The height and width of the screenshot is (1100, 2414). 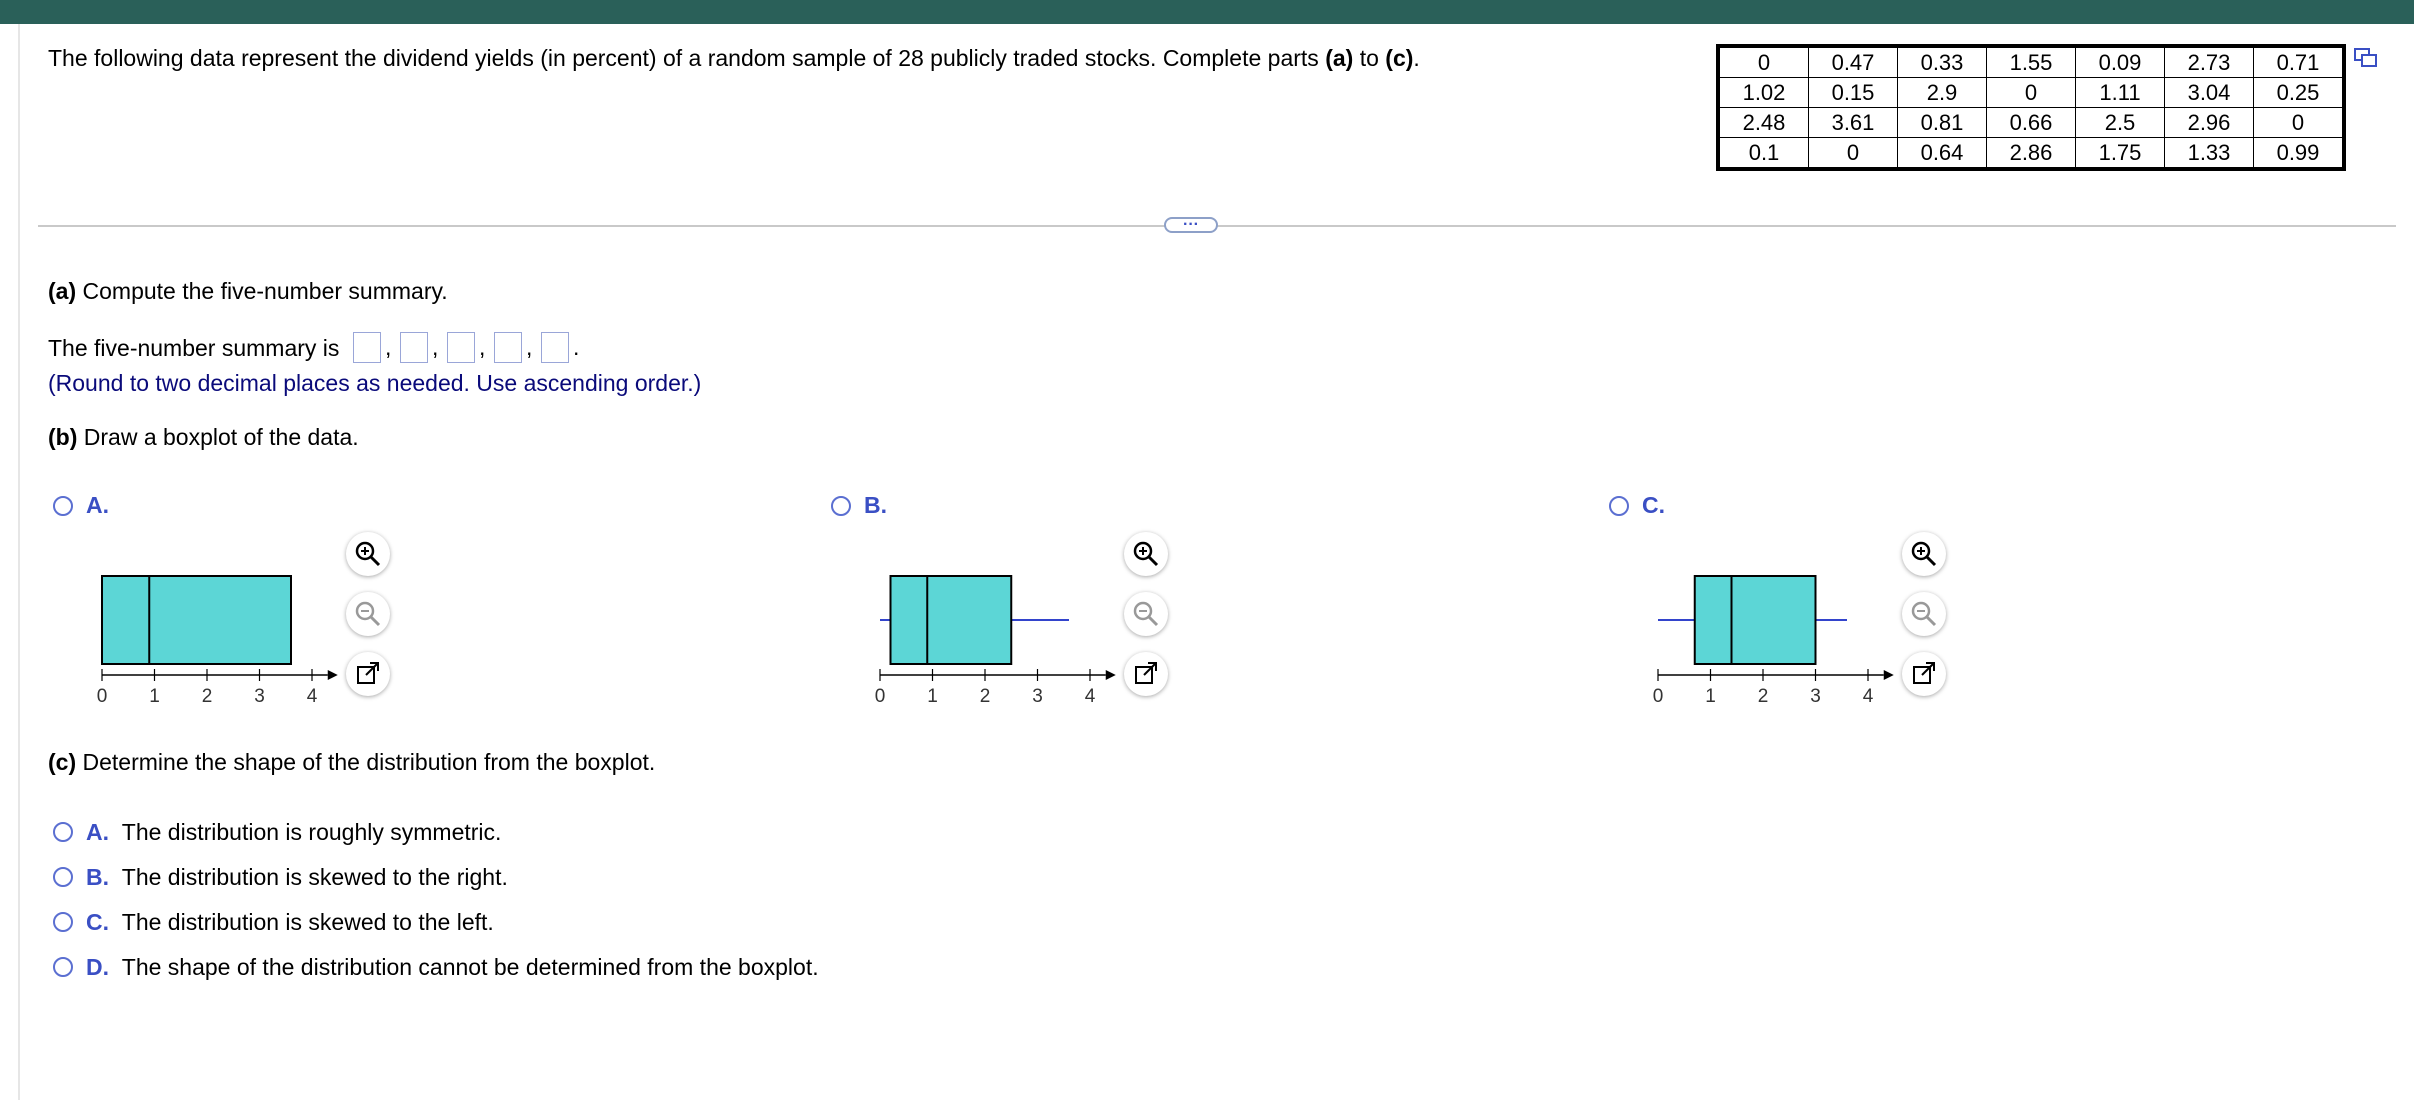 What do you see at coordinates (2299, 61) in the screenshot?
I see `data-table-cell: 0.71` at bounding box center [2299, 61].